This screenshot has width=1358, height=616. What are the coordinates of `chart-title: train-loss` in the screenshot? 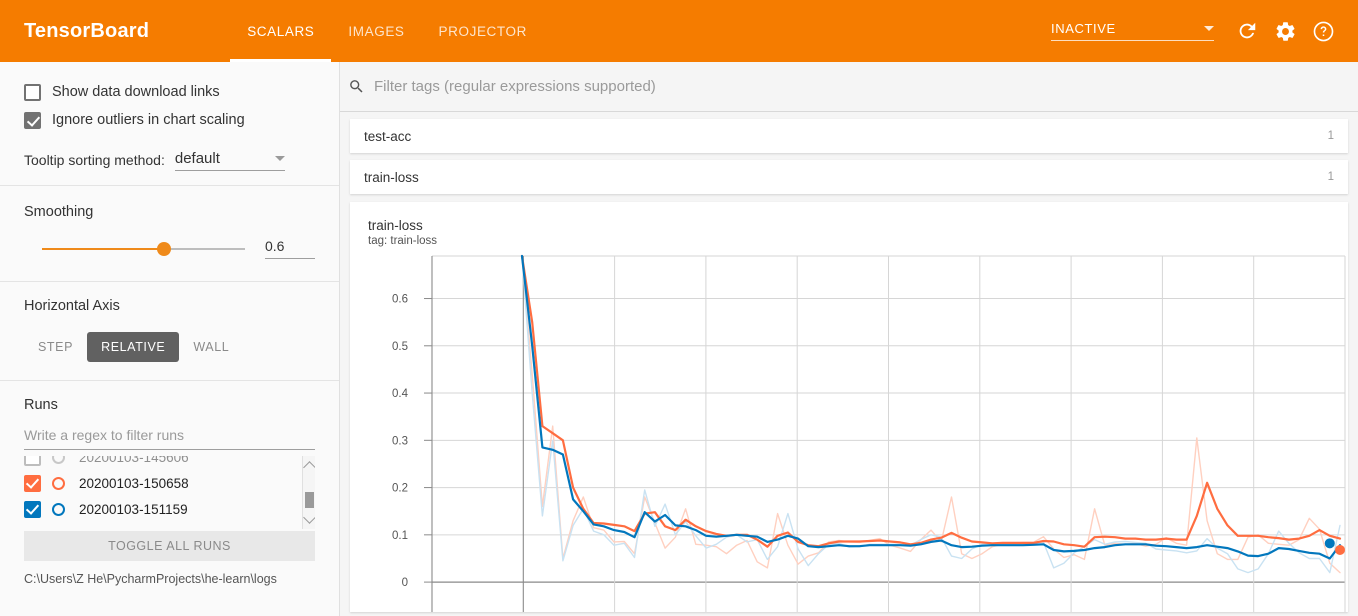 It's located at (395, 225).